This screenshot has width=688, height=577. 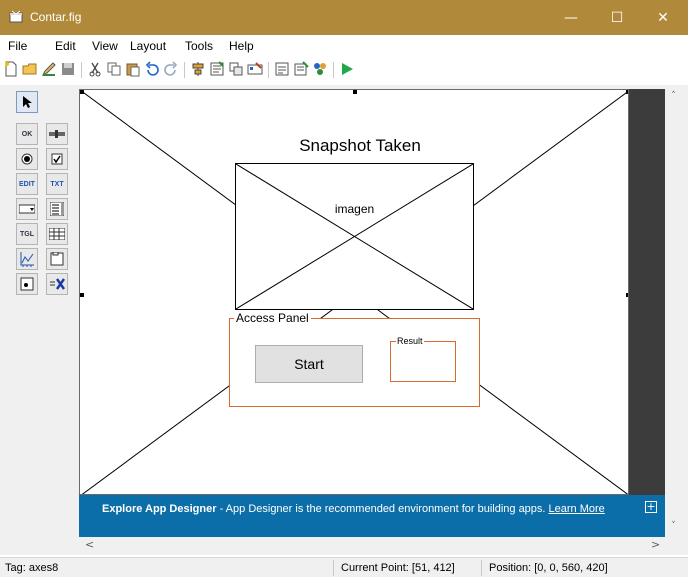 What do you see at coordinates (105, 46) in the screenshot?
I see `menu-view: View` at bounding box center [105, 46].